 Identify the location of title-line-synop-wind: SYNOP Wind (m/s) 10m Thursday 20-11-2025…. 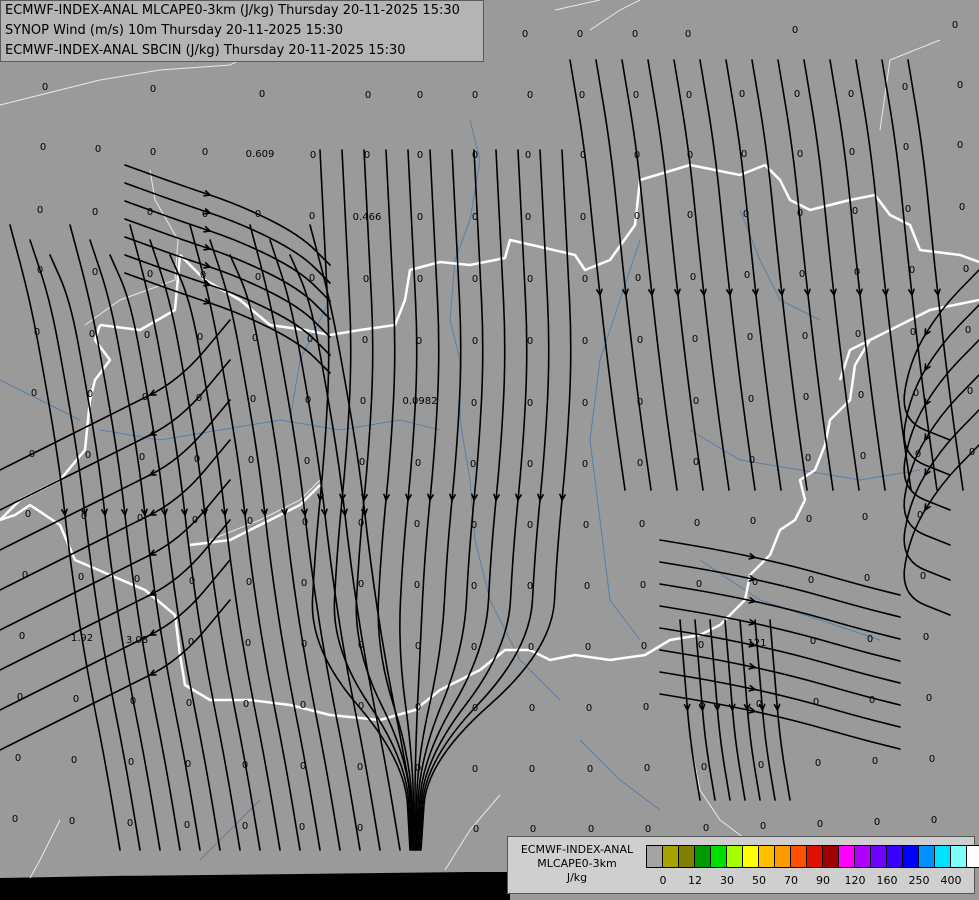
(174, 30).